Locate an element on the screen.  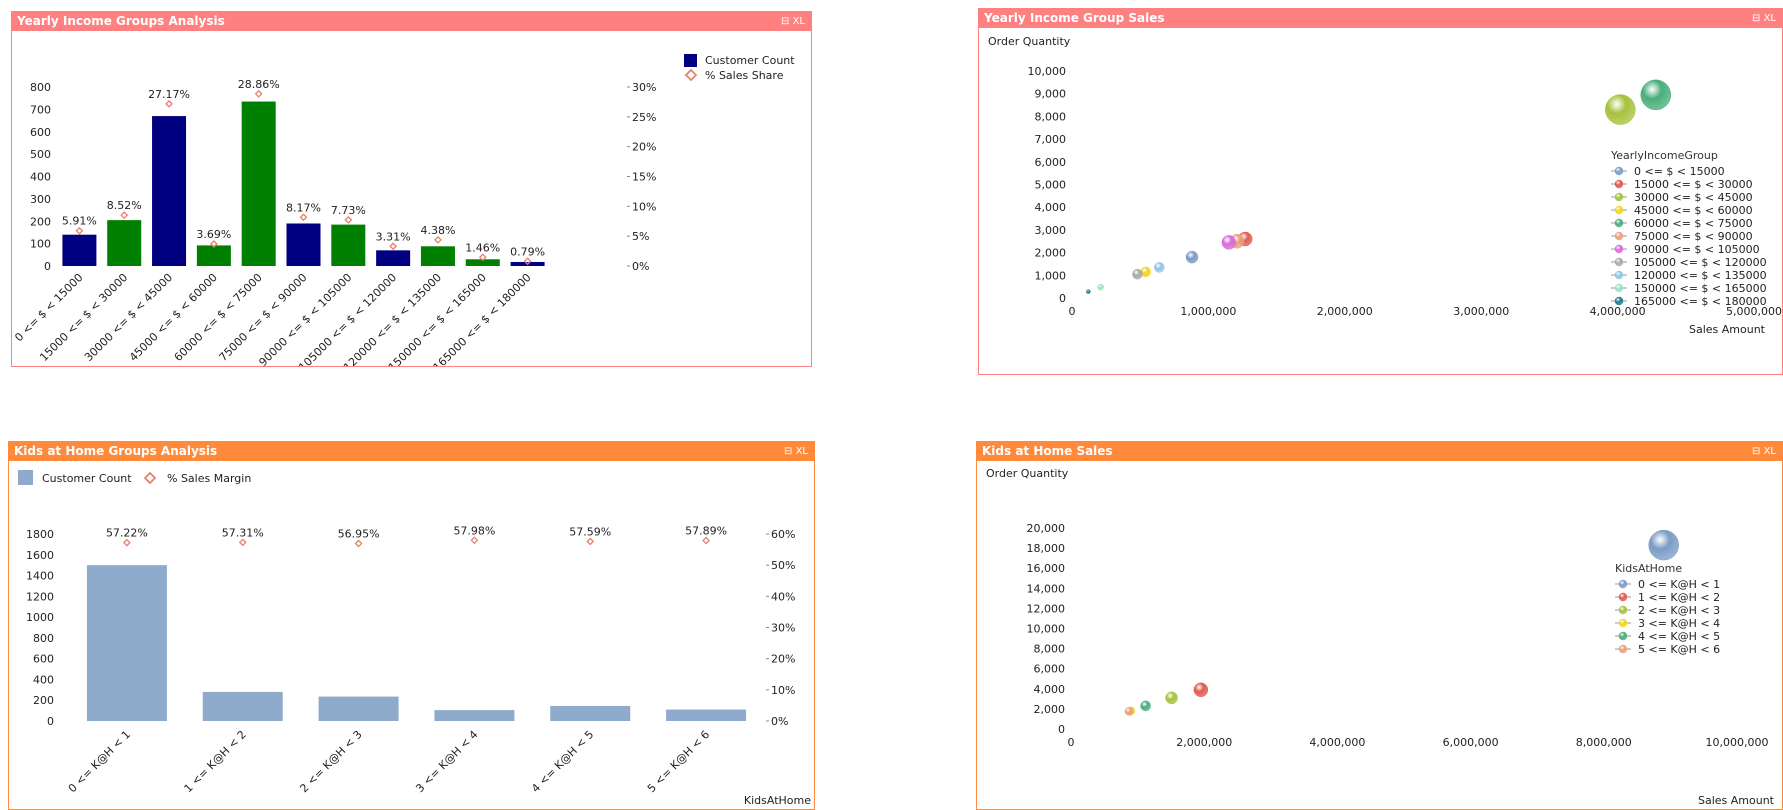
data-label: 57.98% is located at coordinates (474, 530).